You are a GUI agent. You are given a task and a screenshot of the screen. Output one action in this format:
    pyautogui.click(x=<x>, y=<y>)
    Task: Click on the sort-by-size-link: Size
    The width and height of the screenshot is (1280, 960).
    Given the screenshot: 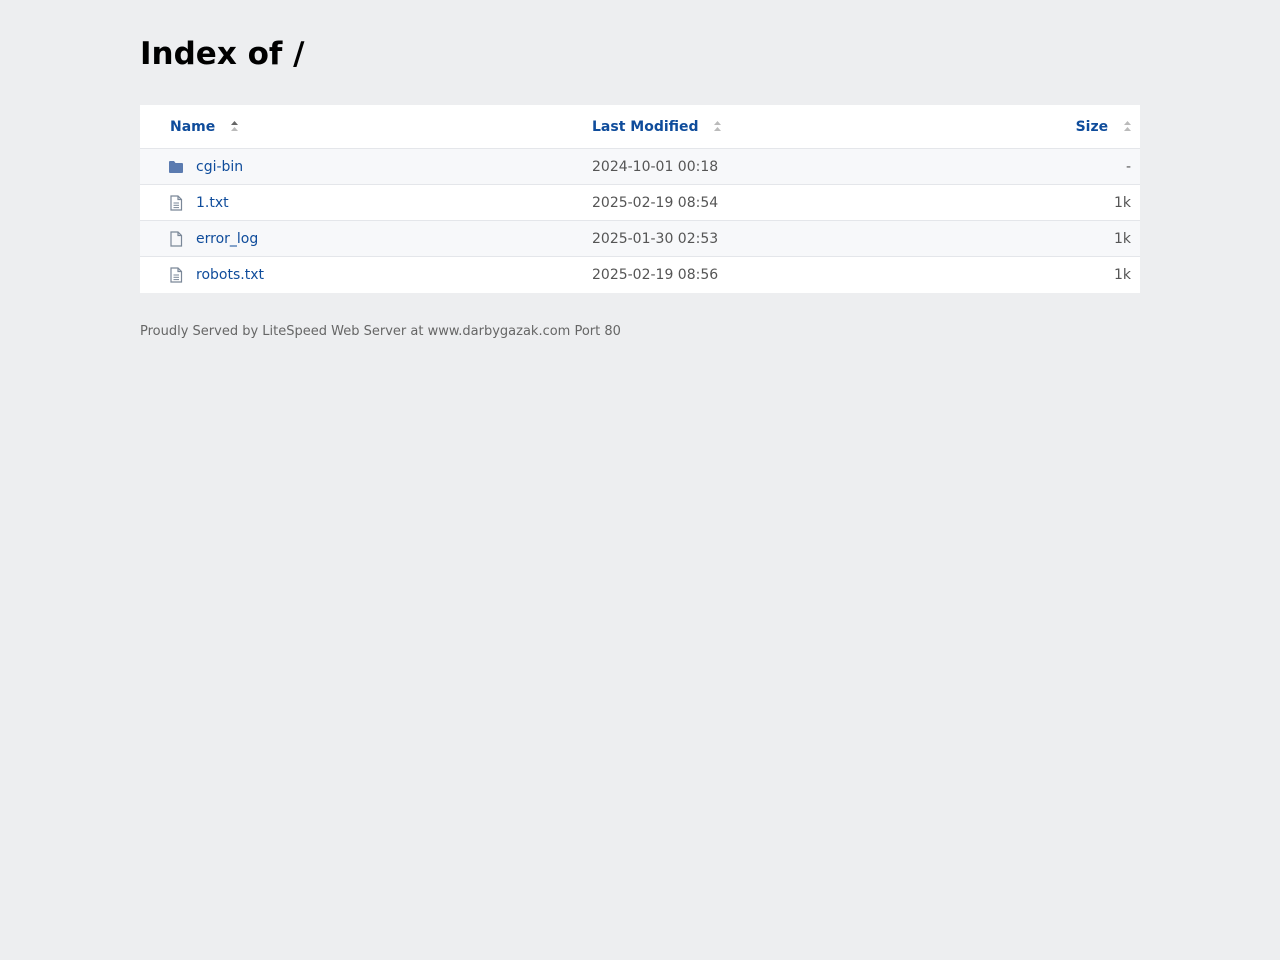 What is the action you would take?
    pyautogui.click(x=1092, y=127)
    